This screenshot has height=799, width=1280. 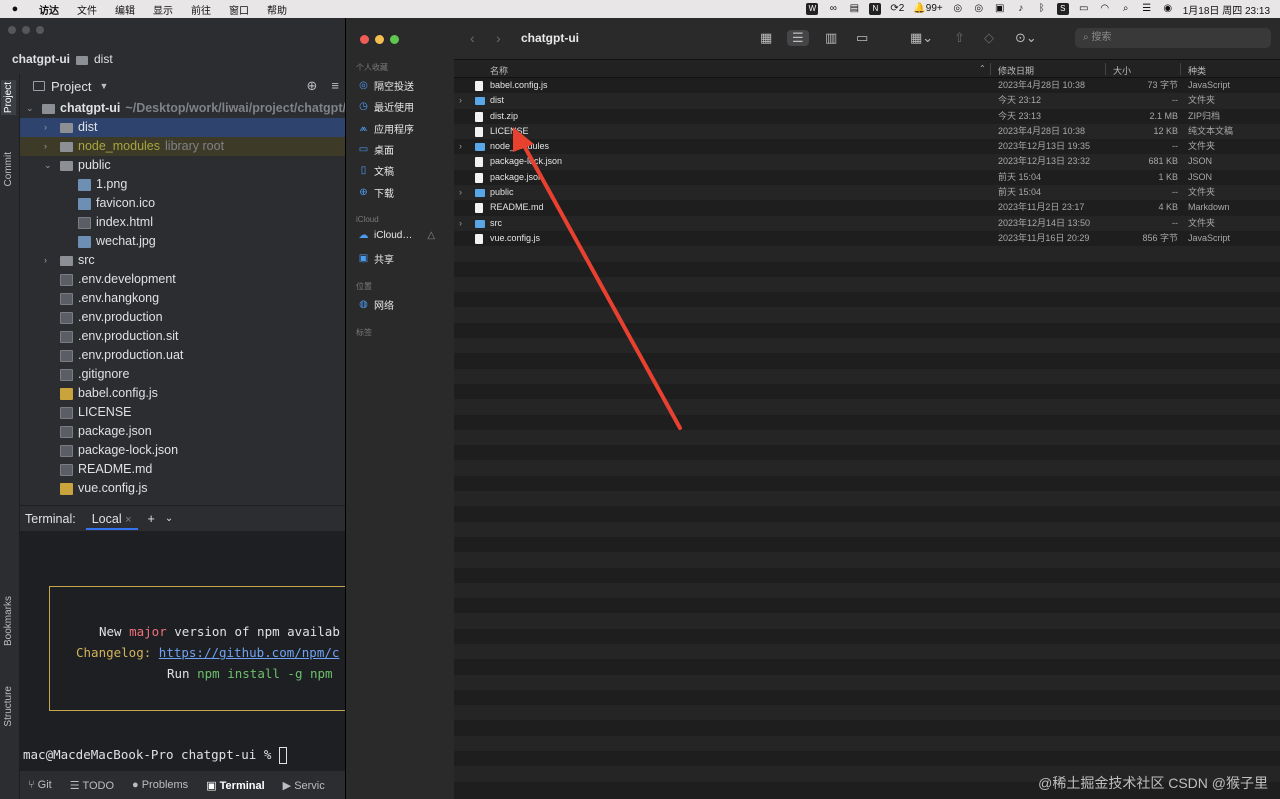 I want to click on tree-row: favicon.ico, so click(x=182, y=203).